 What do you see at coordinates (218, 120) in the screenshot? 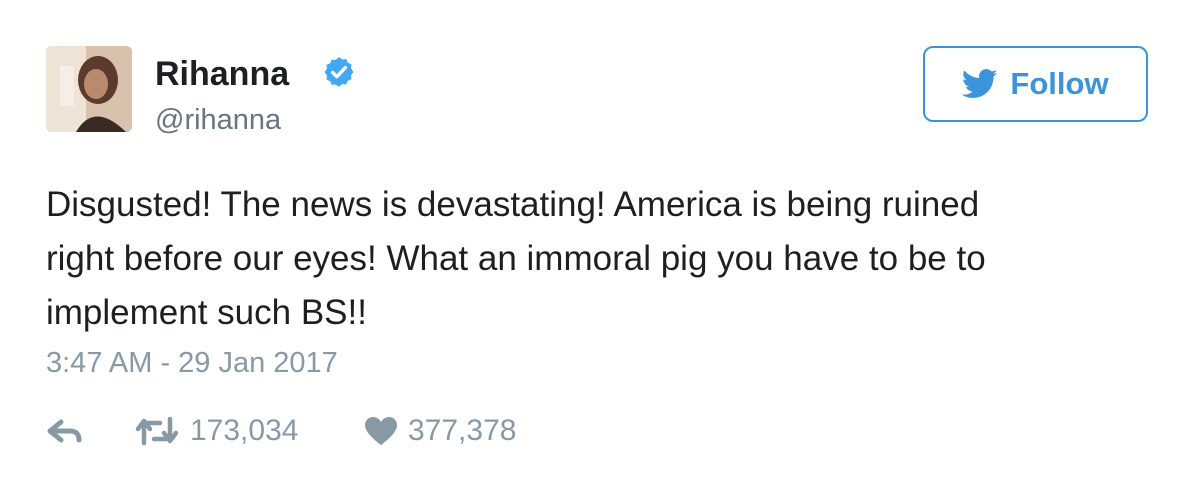
I see `user-handle: @rihanna` at bounding box center [218, 120].